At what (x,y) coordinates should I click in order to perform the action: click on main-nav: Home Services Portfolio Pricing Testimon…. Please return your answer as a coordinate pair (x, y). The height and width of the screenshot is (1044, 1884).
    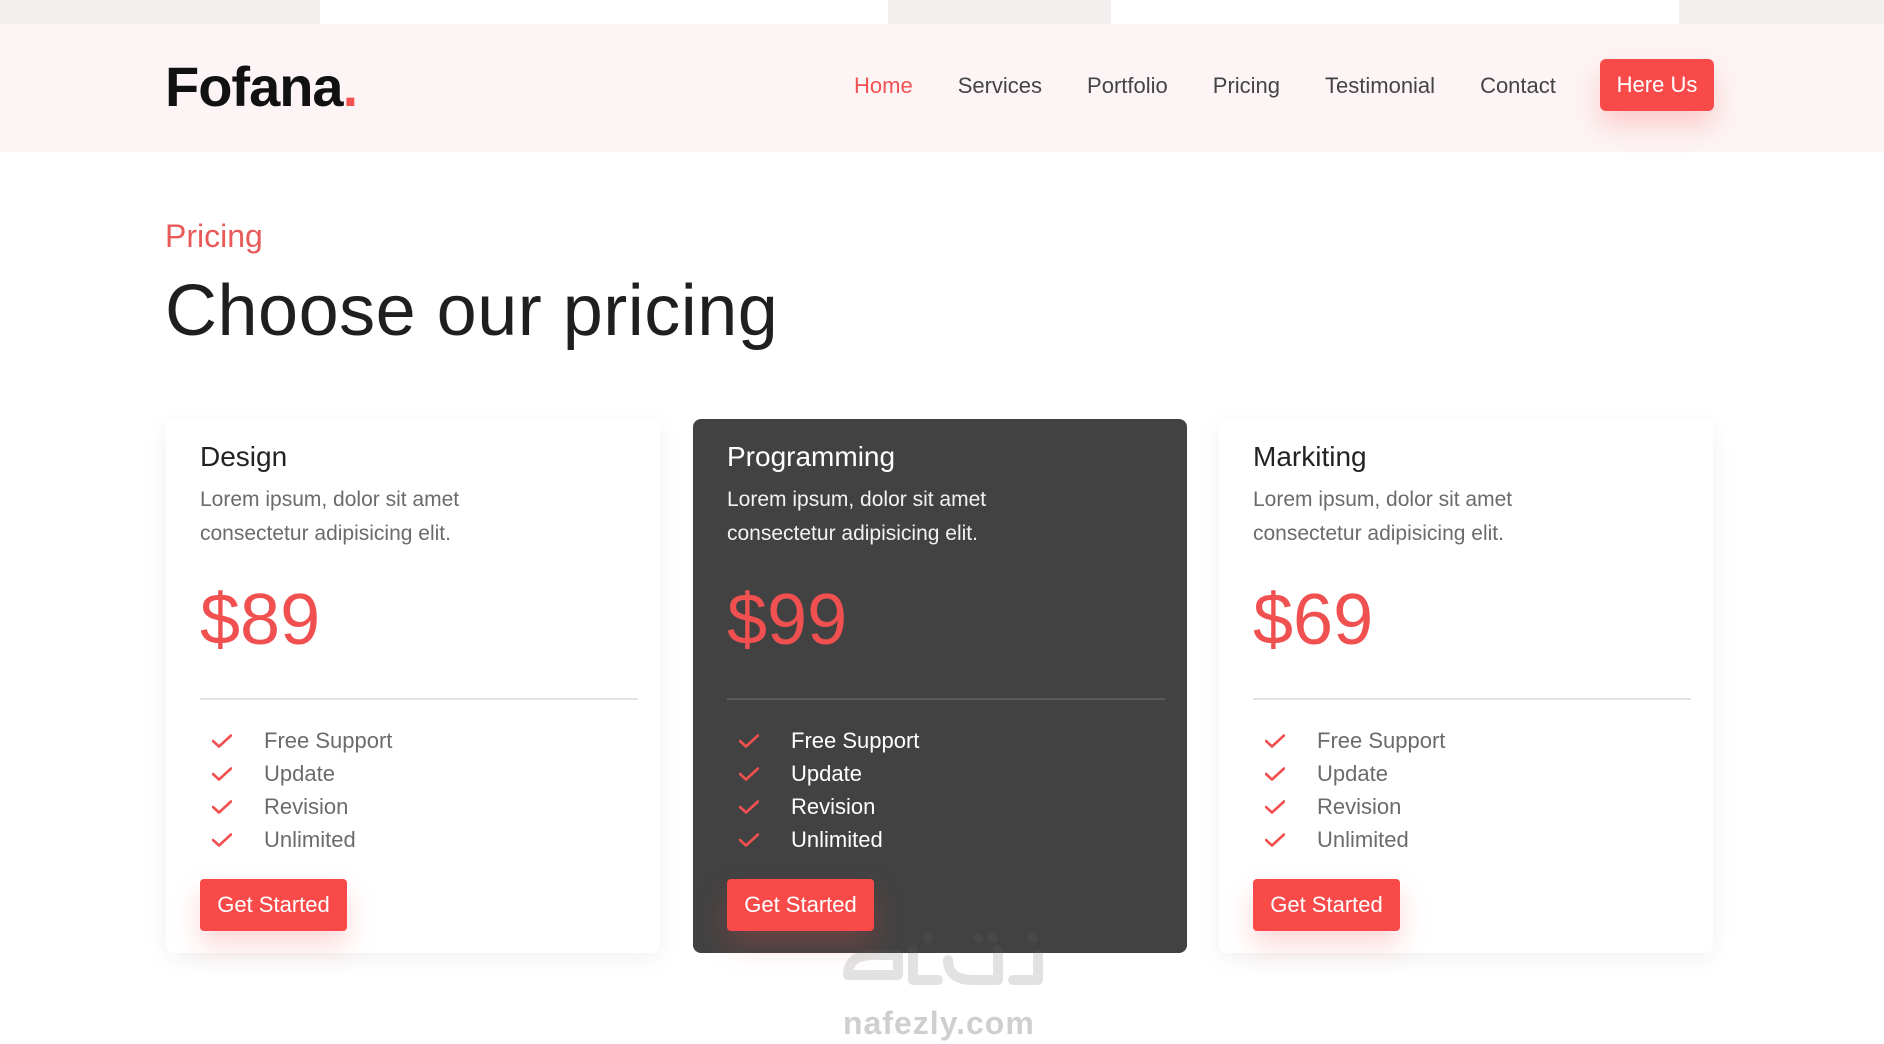
    Looking at the image, I should click on (1227, 86).